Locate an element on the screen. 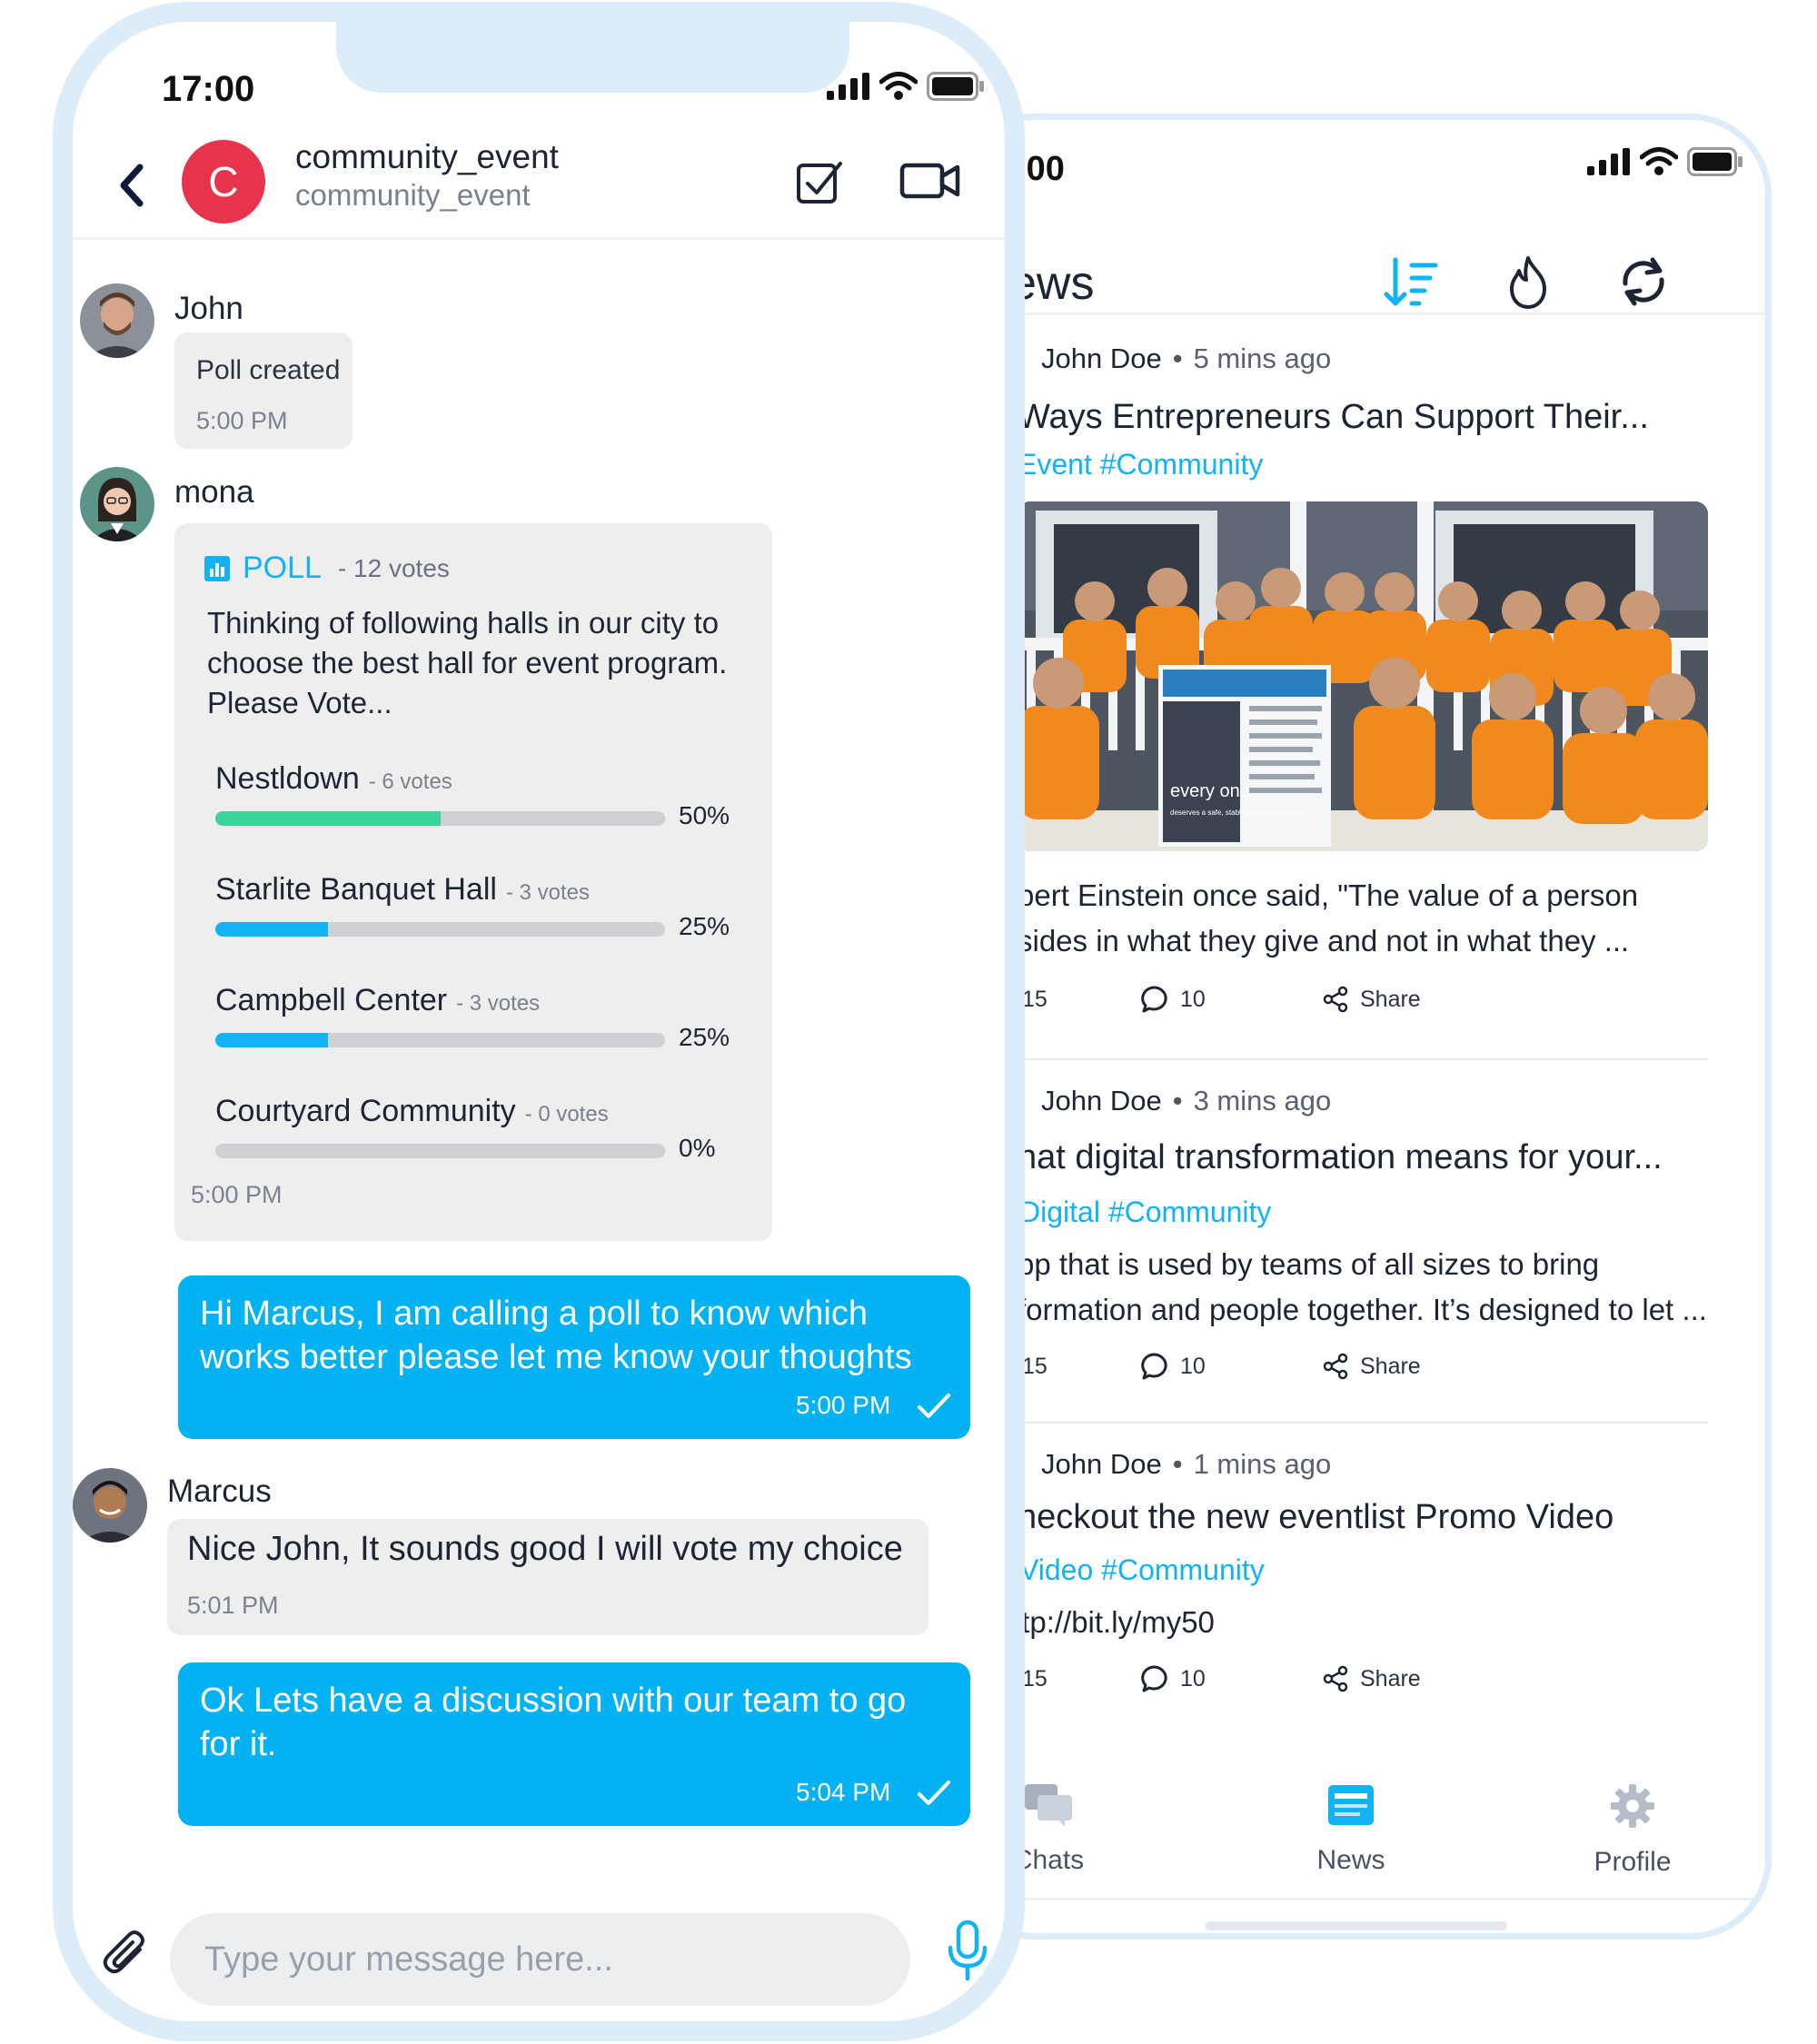 The width and height of the screenshot is (1817, 2044). microphone-icon is located at coordinates (967, 1951).